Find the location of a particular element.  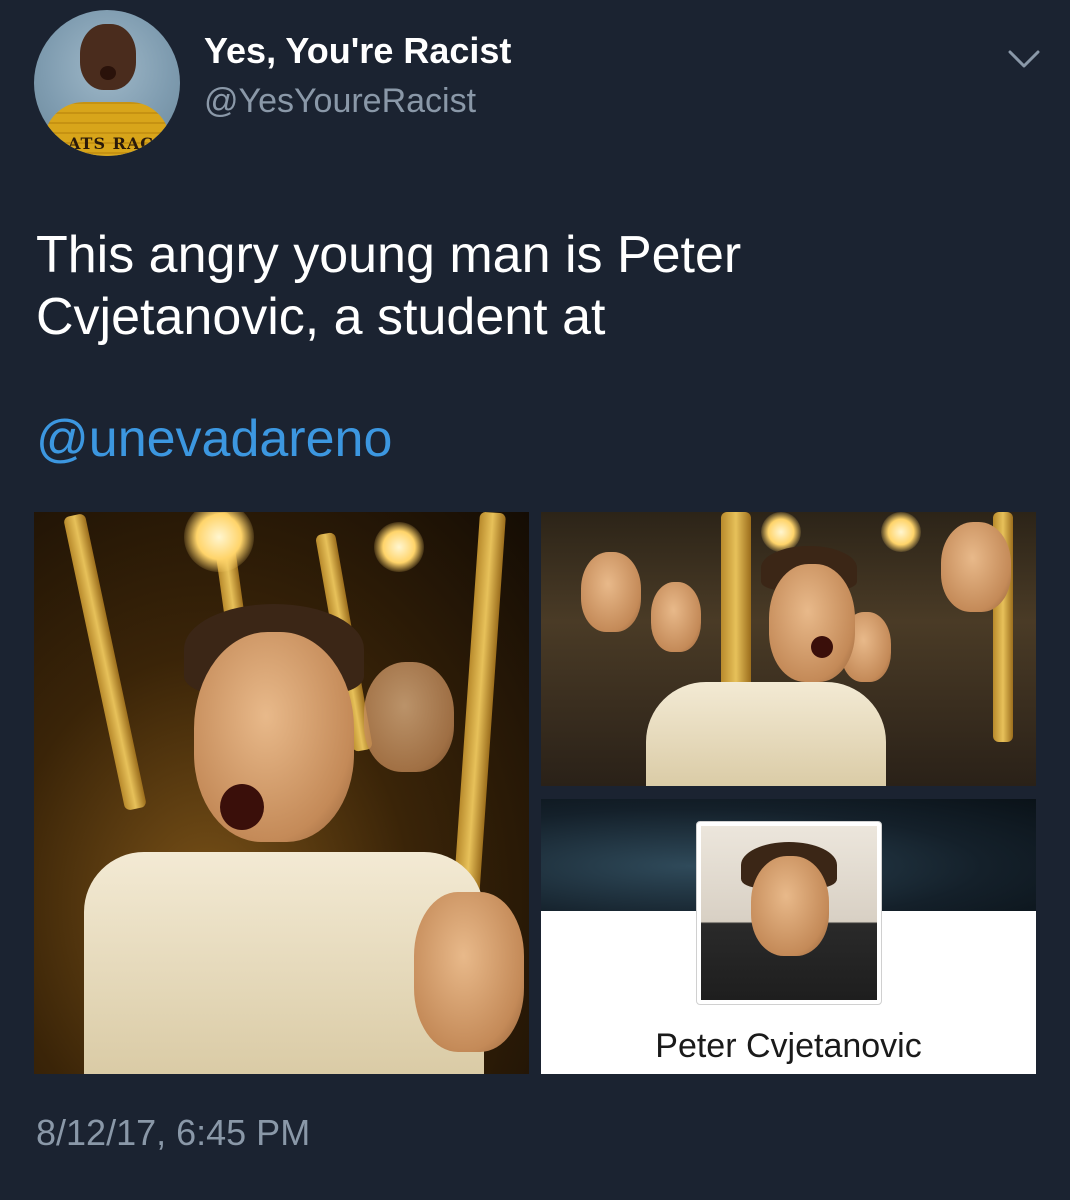

facebook-profile-card: Peter Cvjetanovic is located at coordinates (788, 936).